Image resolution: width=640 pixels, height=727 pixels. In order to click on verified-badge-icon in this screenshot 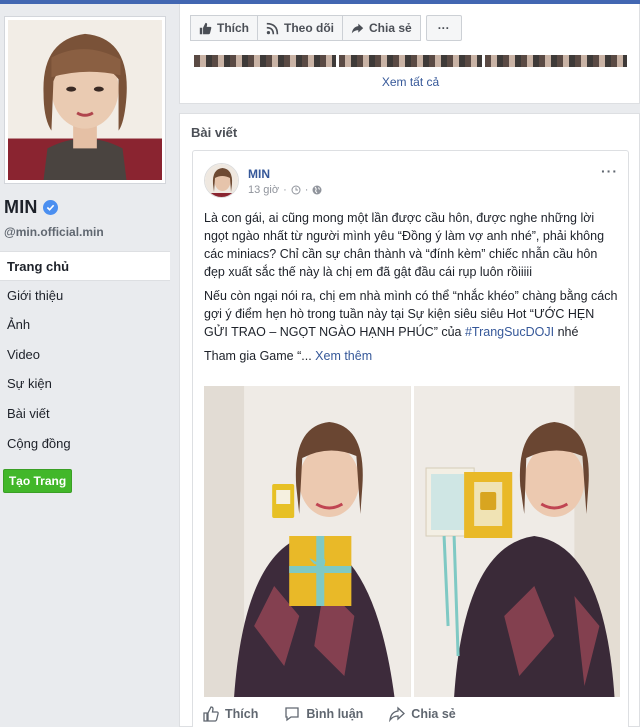, I will do `click(50, 207)`.